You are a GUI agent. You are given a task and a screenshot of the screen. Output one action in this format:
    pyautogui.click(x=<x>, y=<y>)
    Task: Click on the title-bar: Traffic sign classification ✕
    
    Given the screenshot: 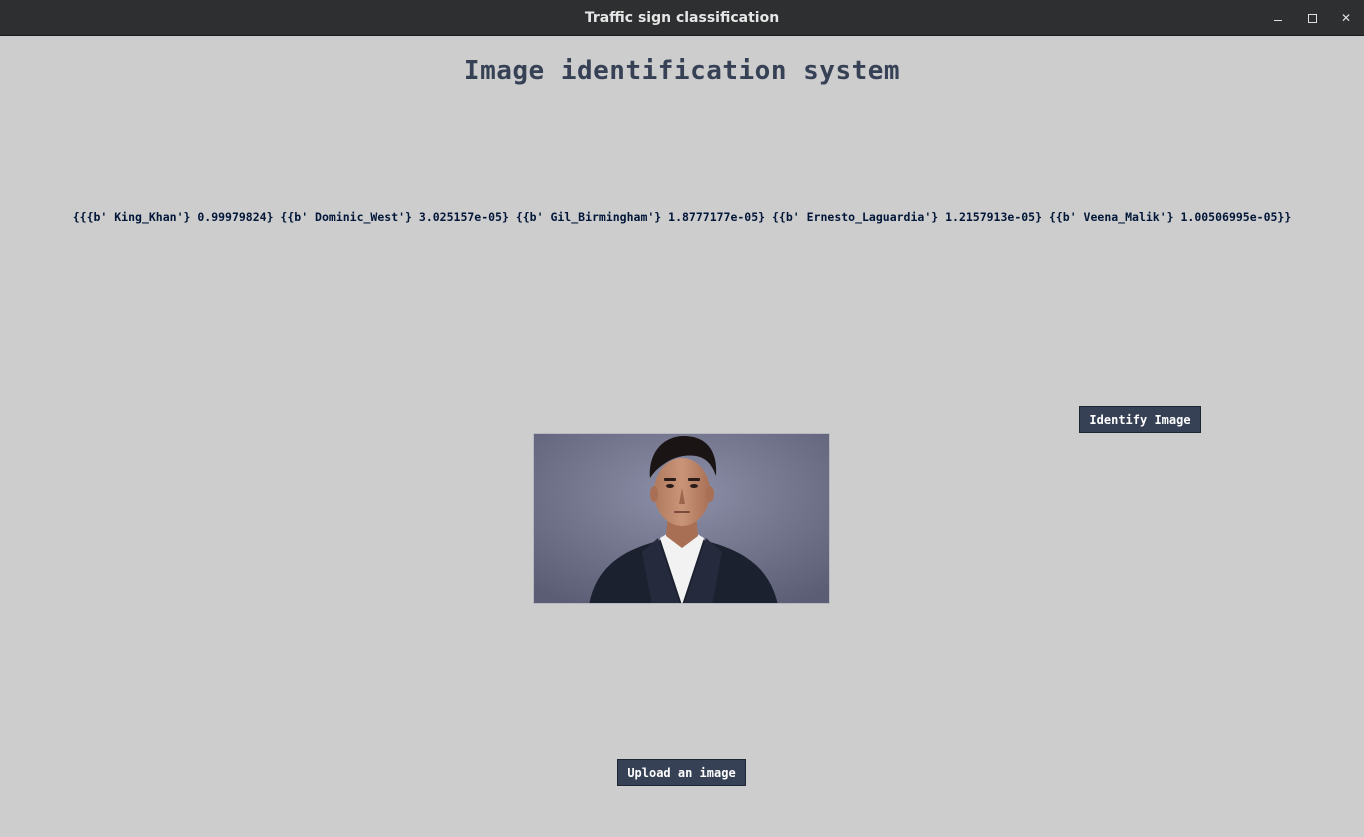 What is the action you would take?
    pyautogui.click(x=682, y=18)
    